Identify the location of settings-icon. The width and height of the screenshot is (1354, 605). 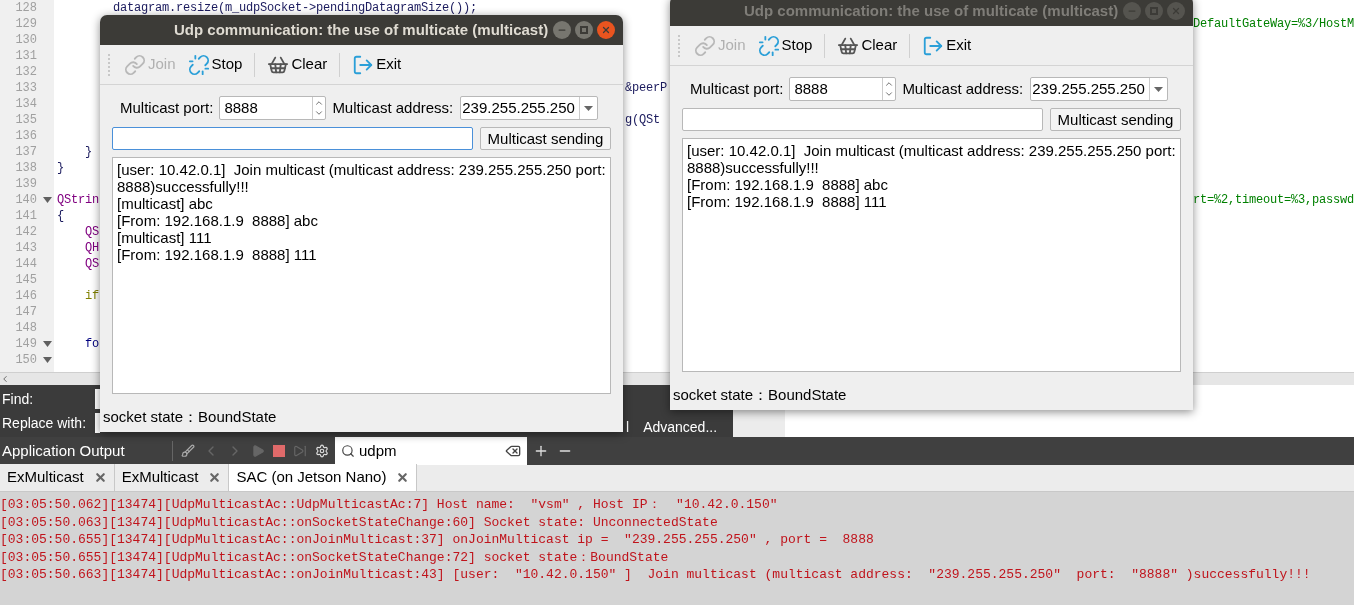
(322, 451).